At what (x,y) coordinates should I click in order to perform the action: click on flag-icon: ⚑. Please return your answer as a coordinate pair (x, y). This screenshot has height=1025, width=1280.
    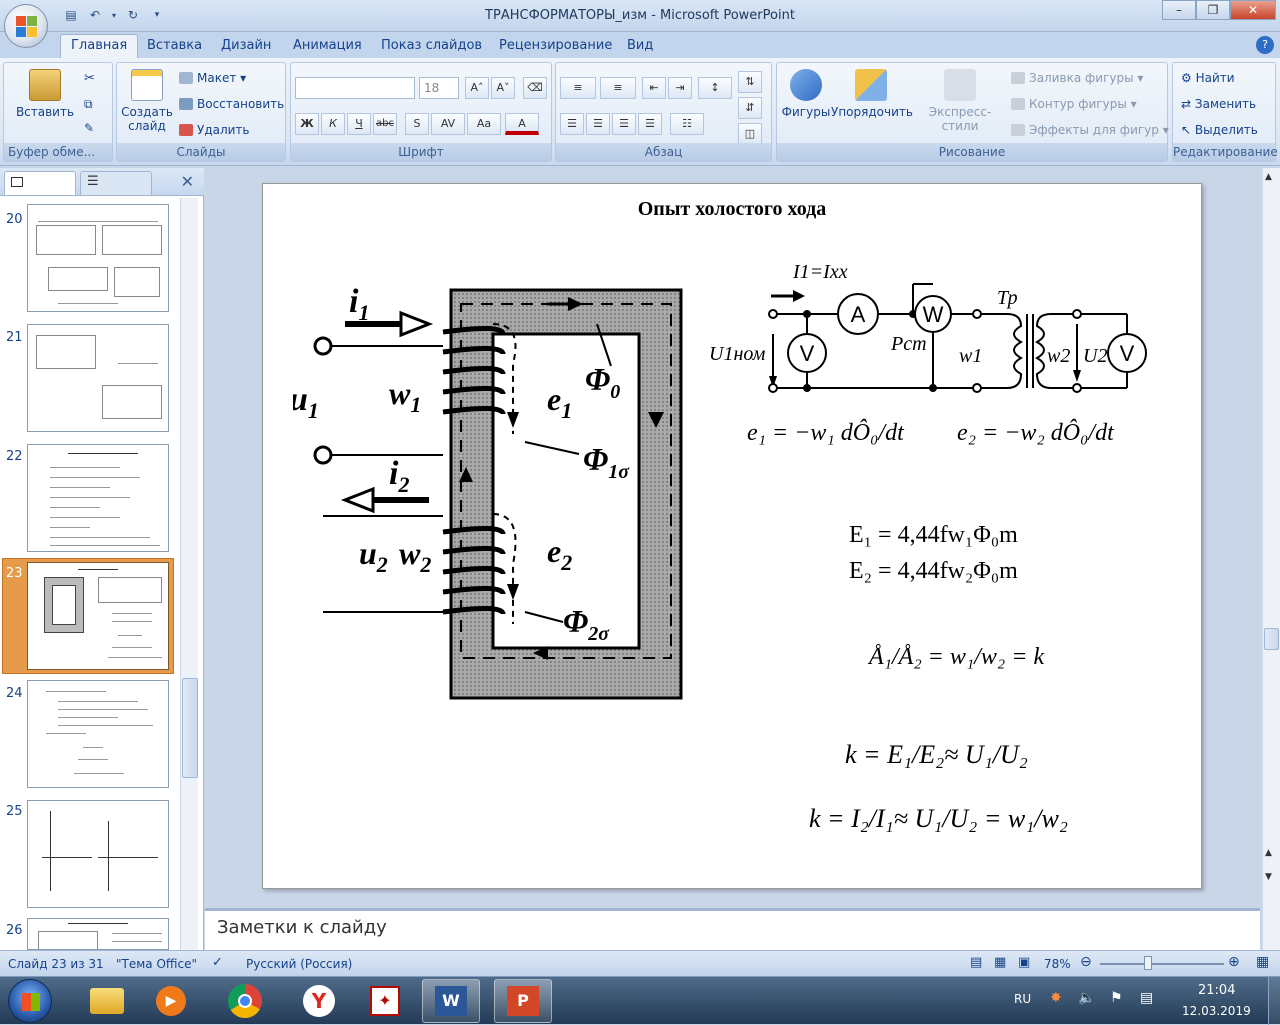
    Looking at the image, I should click on (1116, 998).